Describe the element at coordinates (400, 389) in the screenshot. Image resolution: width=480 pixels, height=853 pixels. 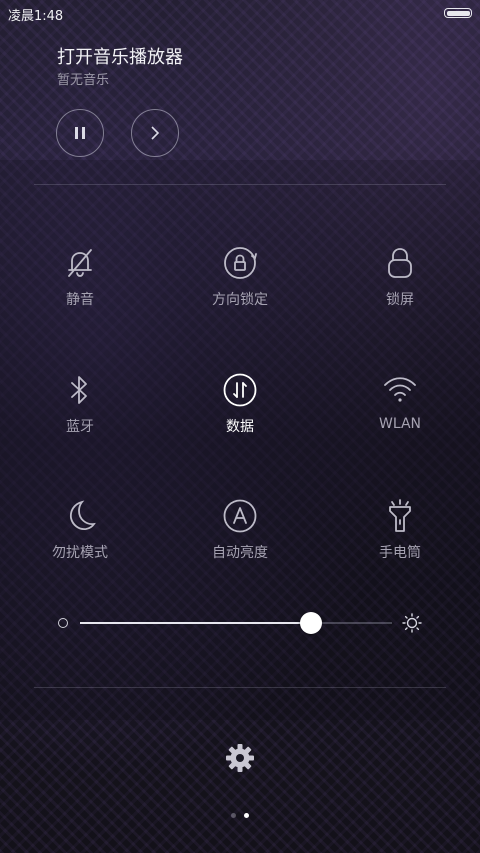
I see `wifi-icon` at that location.